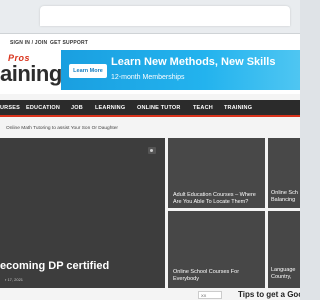 This screenshot has height=300, width=320. Describe the element at coordinates (150, 294) in the screenshot. I see `bottom-strip: XX Tips to get a Goo` at that location.